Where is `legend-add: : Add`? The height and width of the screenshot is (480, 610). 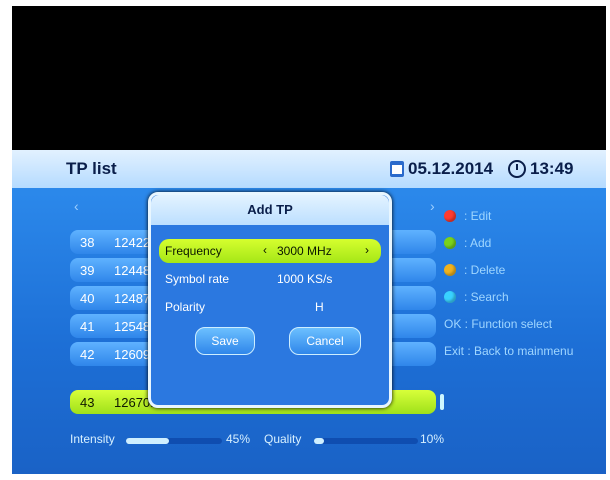 legend-add: : Add is located at coordinates (508, 242).